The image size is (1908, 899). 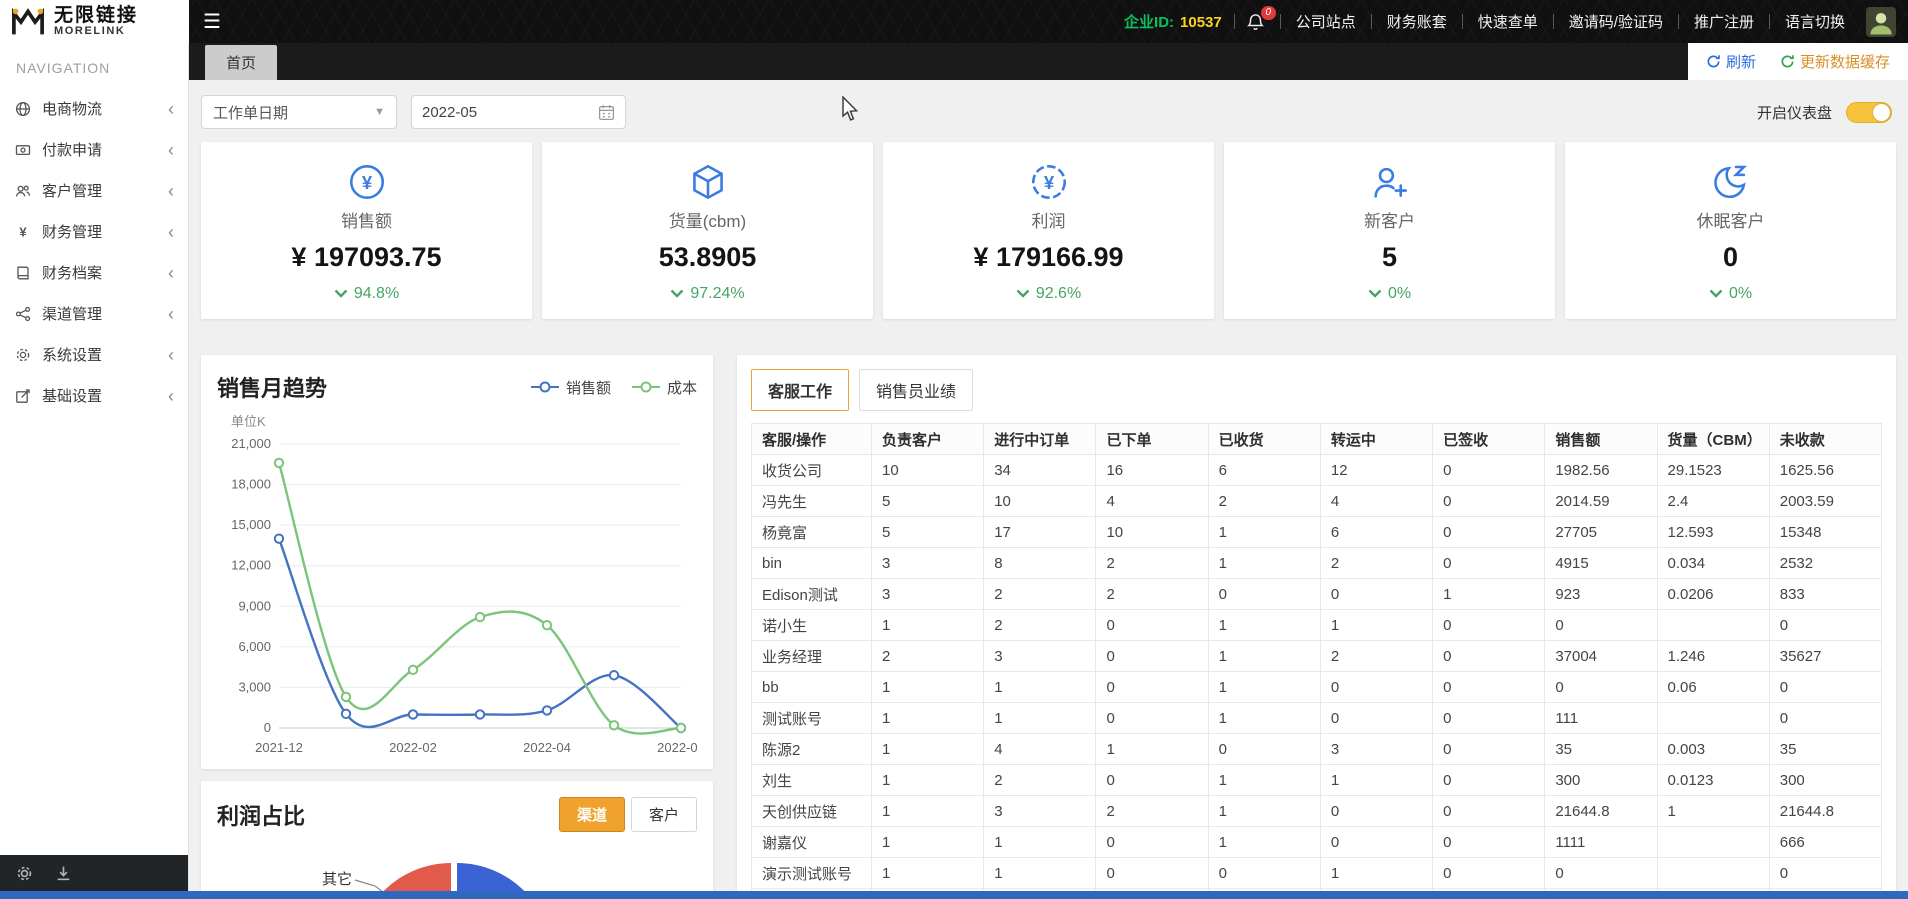 I want to click on column-header: 货量（CBM）, so click(x=1713, y=439).